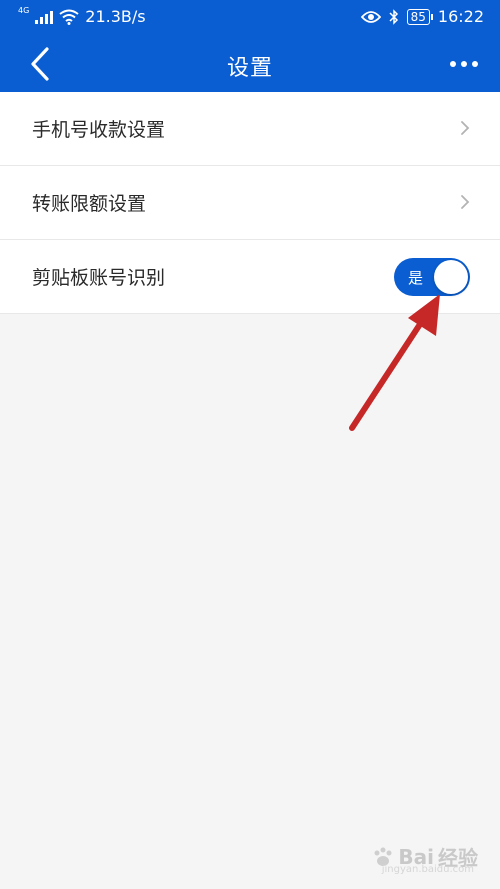  Describe the element at coordinates (99, 130) in the screenshot. I see `settings-item-label: 手机号收款设置` at that location.